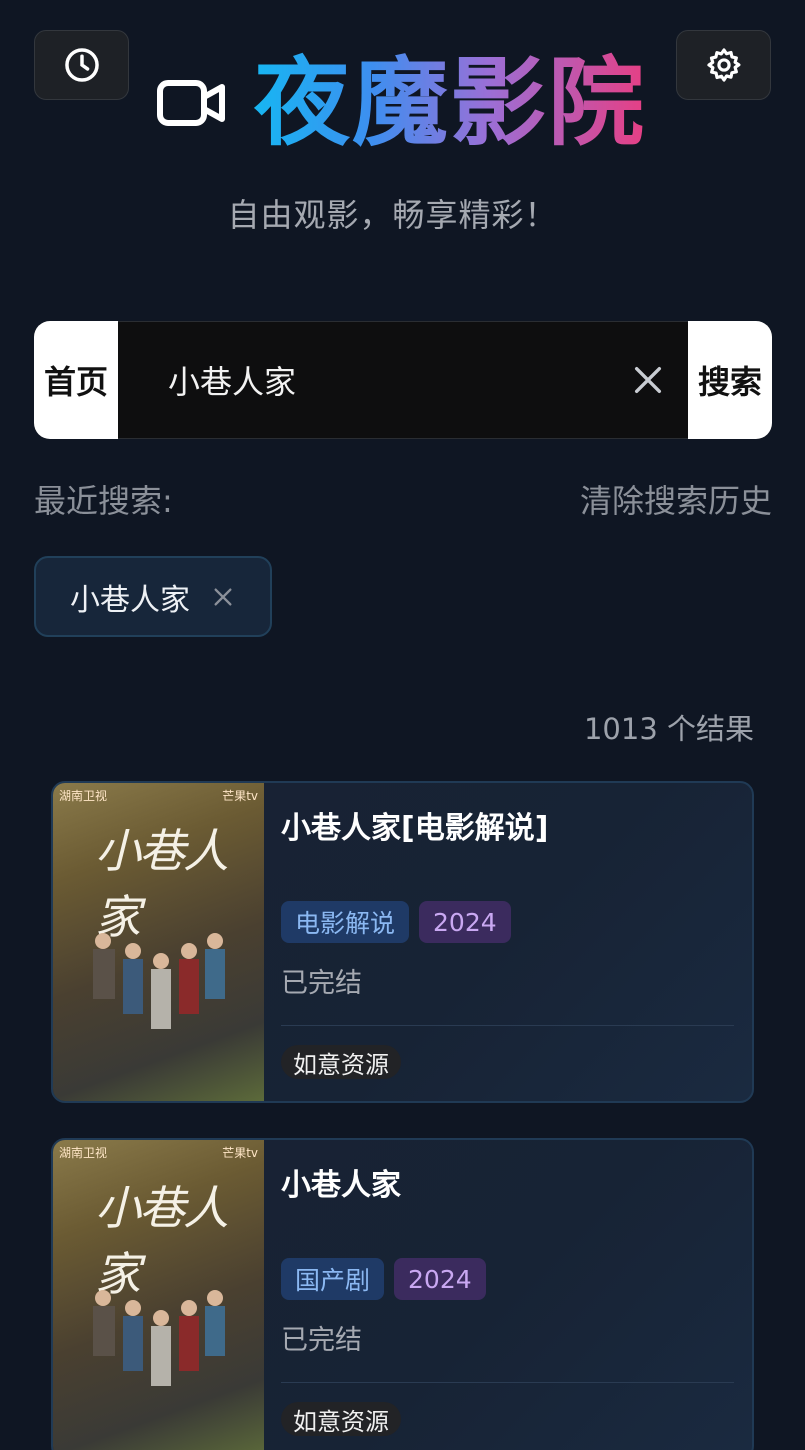 Image resolution: width=805 pixels, height=1450 pixels. Describe the element at coordinates (130, 597) in the screenshot. I see `recent-search-chip-label: 小巷人家` at that location.